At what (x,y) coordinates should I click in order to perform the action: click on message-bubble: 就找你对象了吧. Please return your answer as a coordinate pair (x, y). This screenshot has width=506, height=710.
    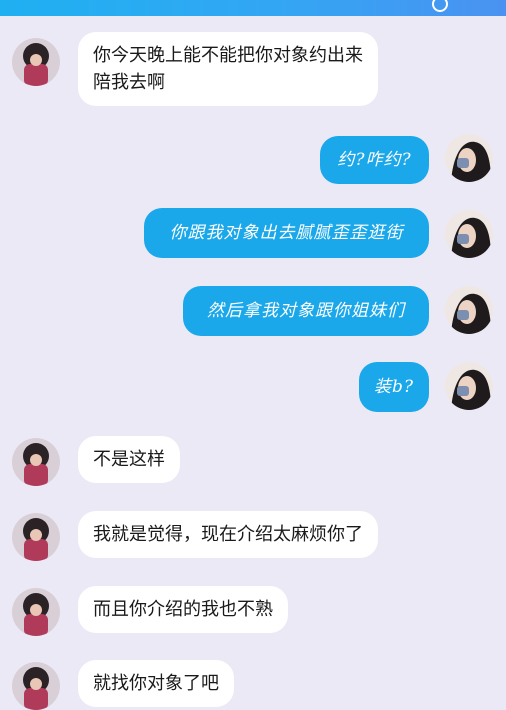
    Looking at the image, I should click on (156, 683).